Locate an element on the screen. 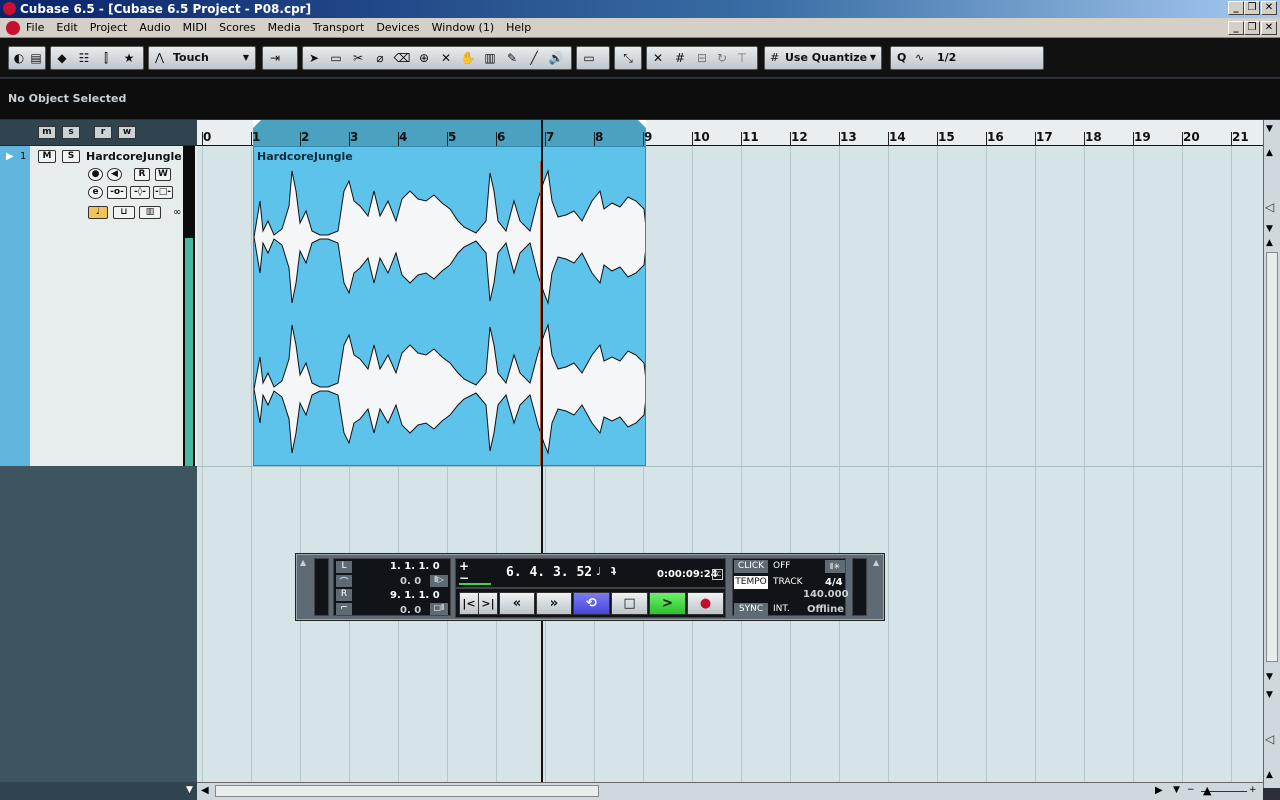 The image size is (1280, 800). vertical-zoom-slider-icon: ◁ is located at coordinates (1269, 207).